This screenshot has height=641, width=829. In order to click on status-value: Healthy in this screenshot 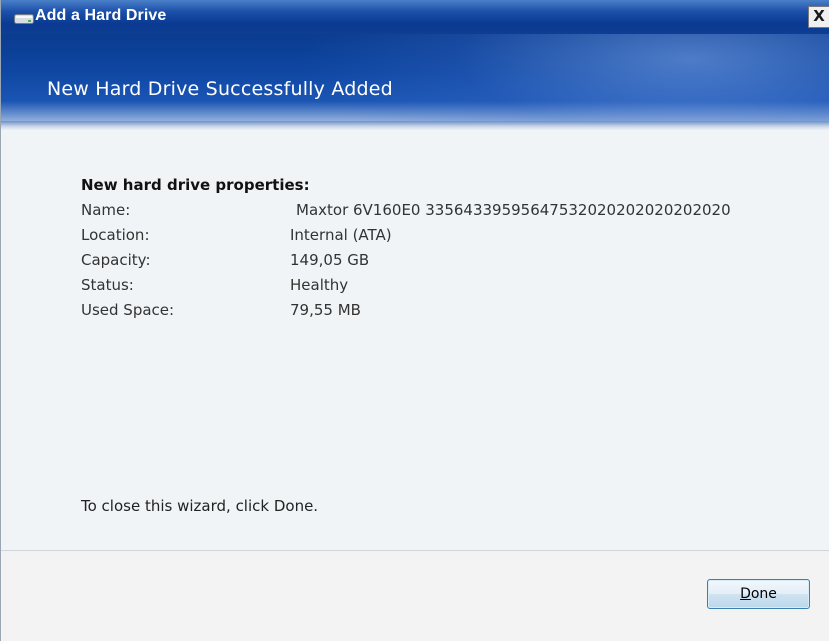, I will do `click(319, 285)`.